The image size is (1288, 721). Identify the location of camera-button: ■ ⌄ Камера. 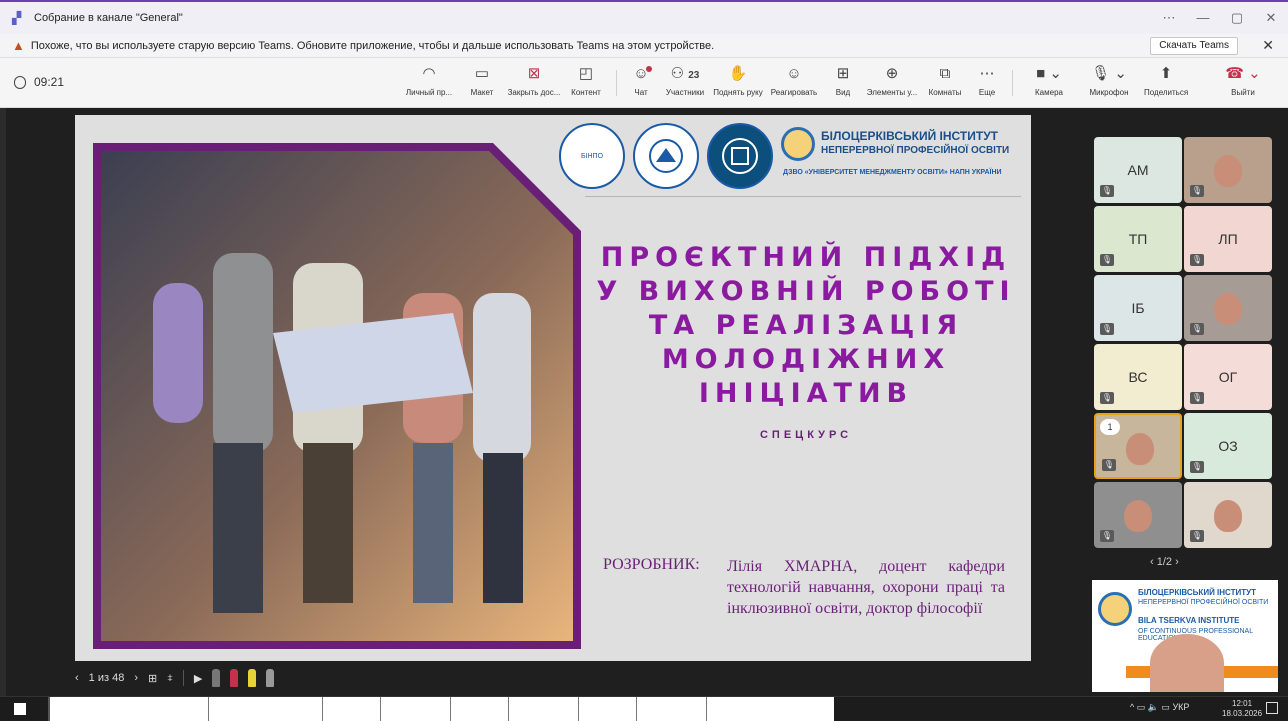
(1049, 84).